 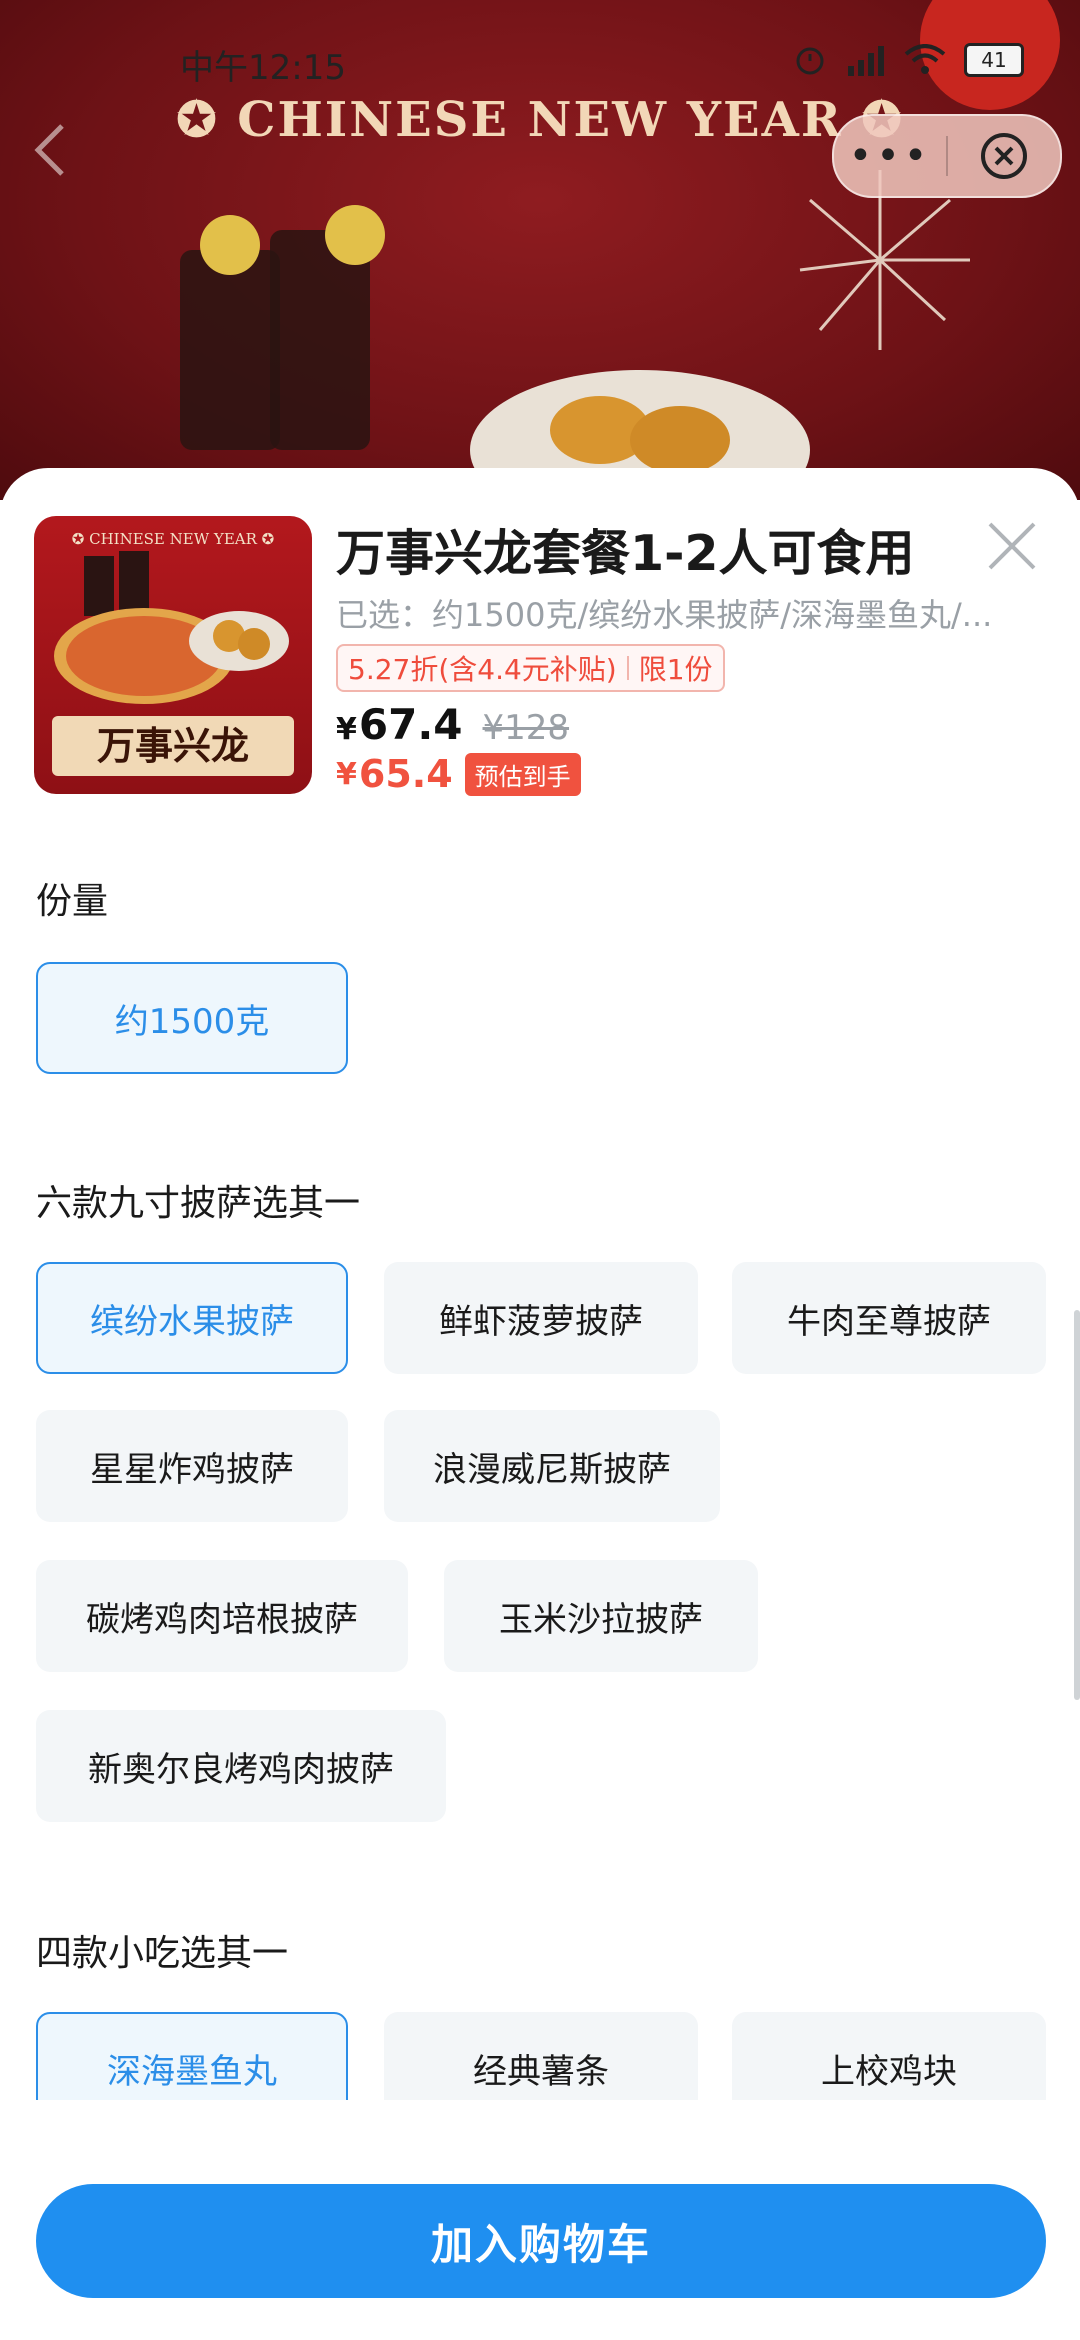 I want to click on capsule-close-button, so click(x=1004, y=156).